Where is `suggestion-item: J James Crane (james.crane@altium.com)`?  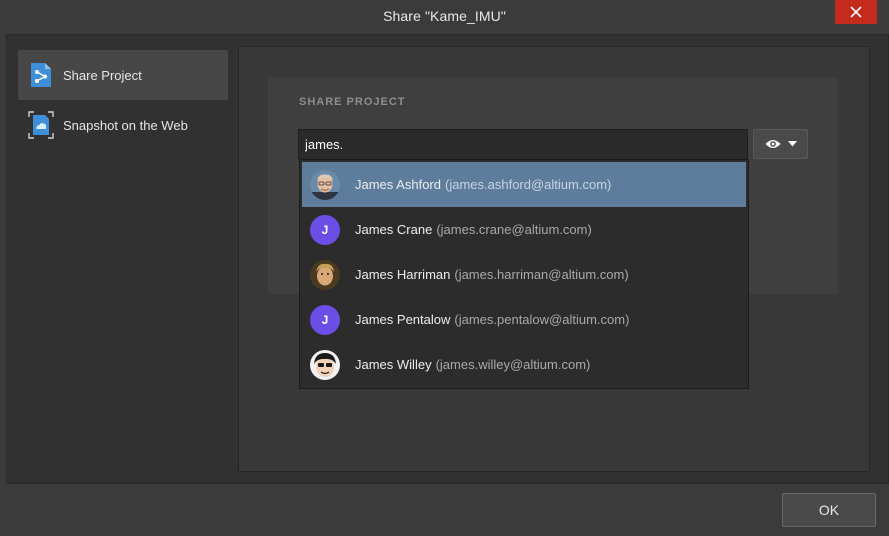
suggestion-item: J James Crane (james.crane@altium.com) is located at coordinates (524, 229).